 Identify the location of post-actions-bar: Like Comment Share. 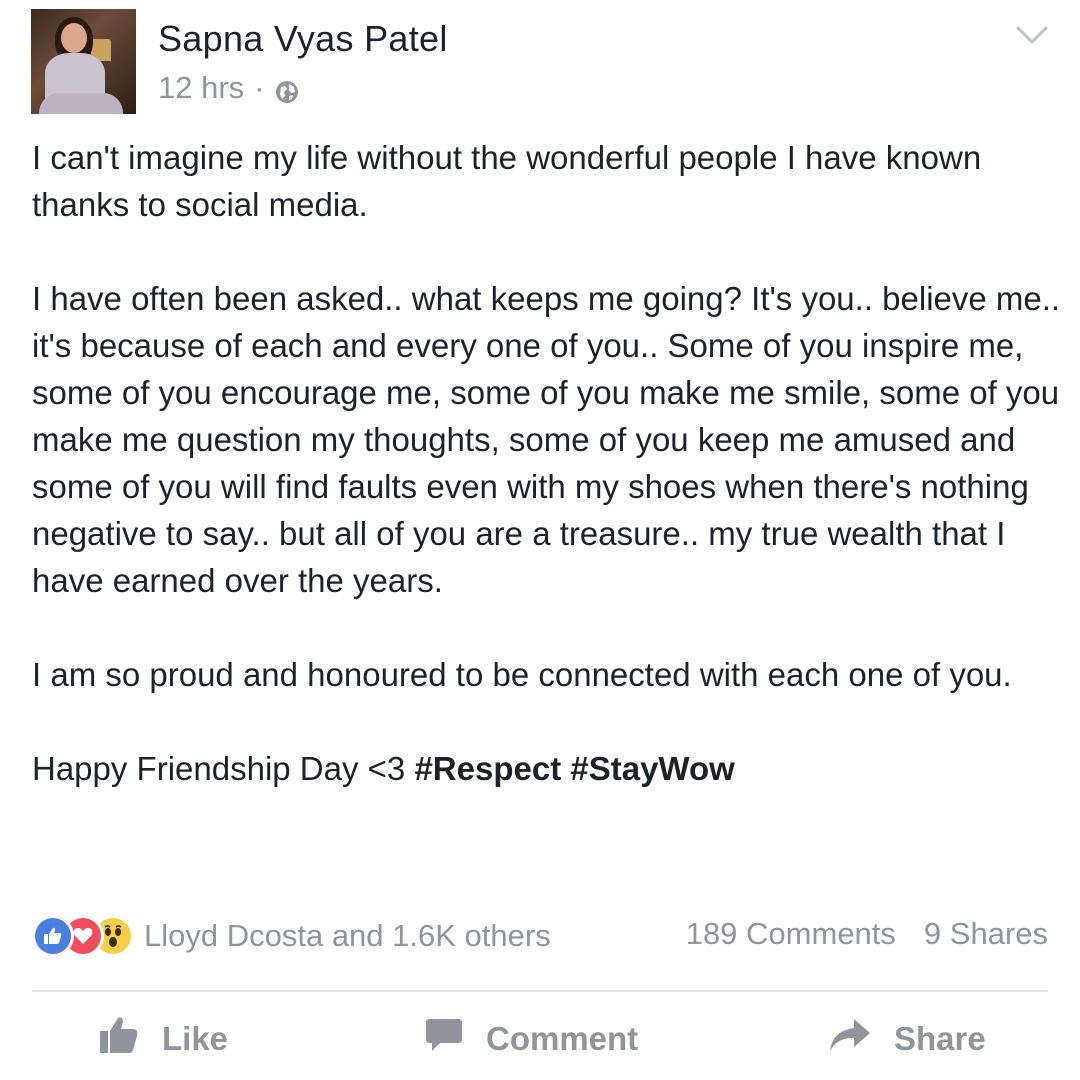
(540, 1040).